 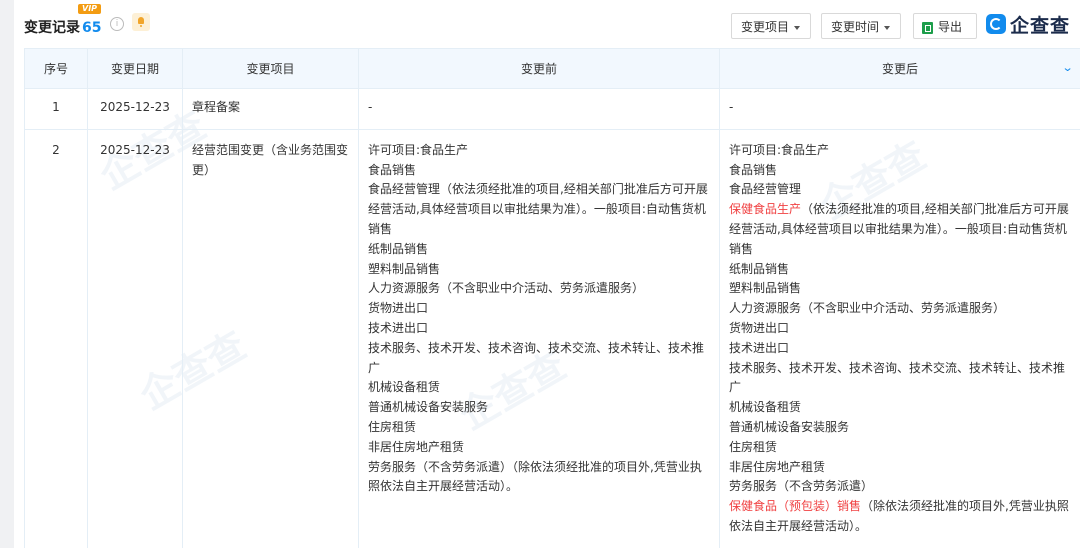 What do you see at coordinates (270, 68) in the screenshot?
I see `column-header-item: 变更项目` at bounding box center [270, 68].